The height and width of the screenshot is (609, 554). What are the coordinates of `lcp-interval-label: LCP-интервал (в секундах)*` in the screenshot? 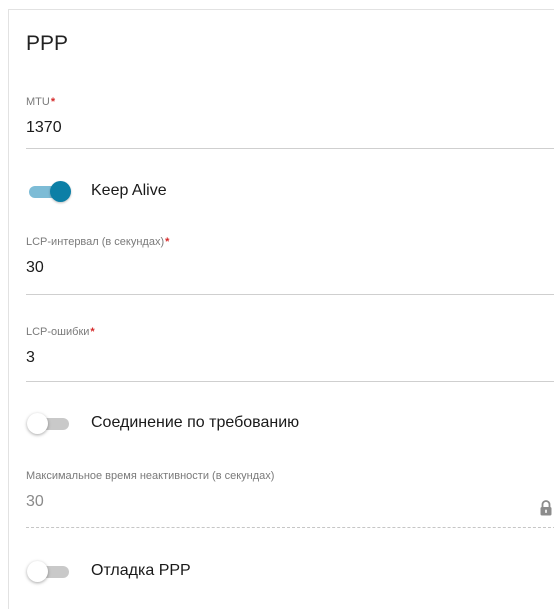 It's located at (98, 242).